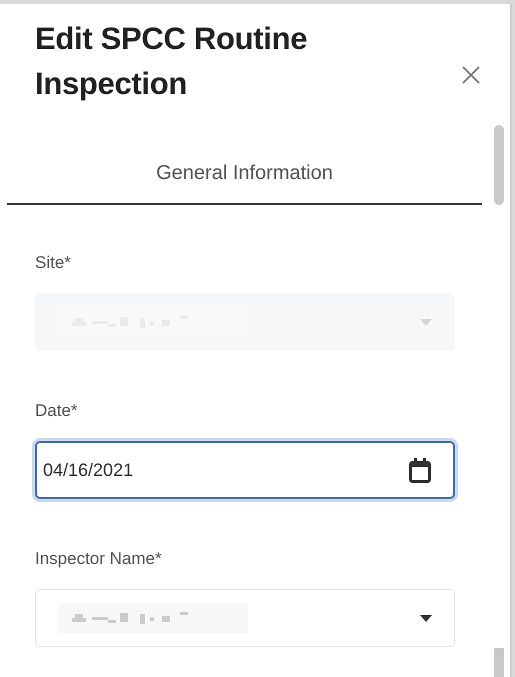 The height and width of the screenshot is (677, 515). I want to click on date-field: 04/16/2021, so click(245, 470).